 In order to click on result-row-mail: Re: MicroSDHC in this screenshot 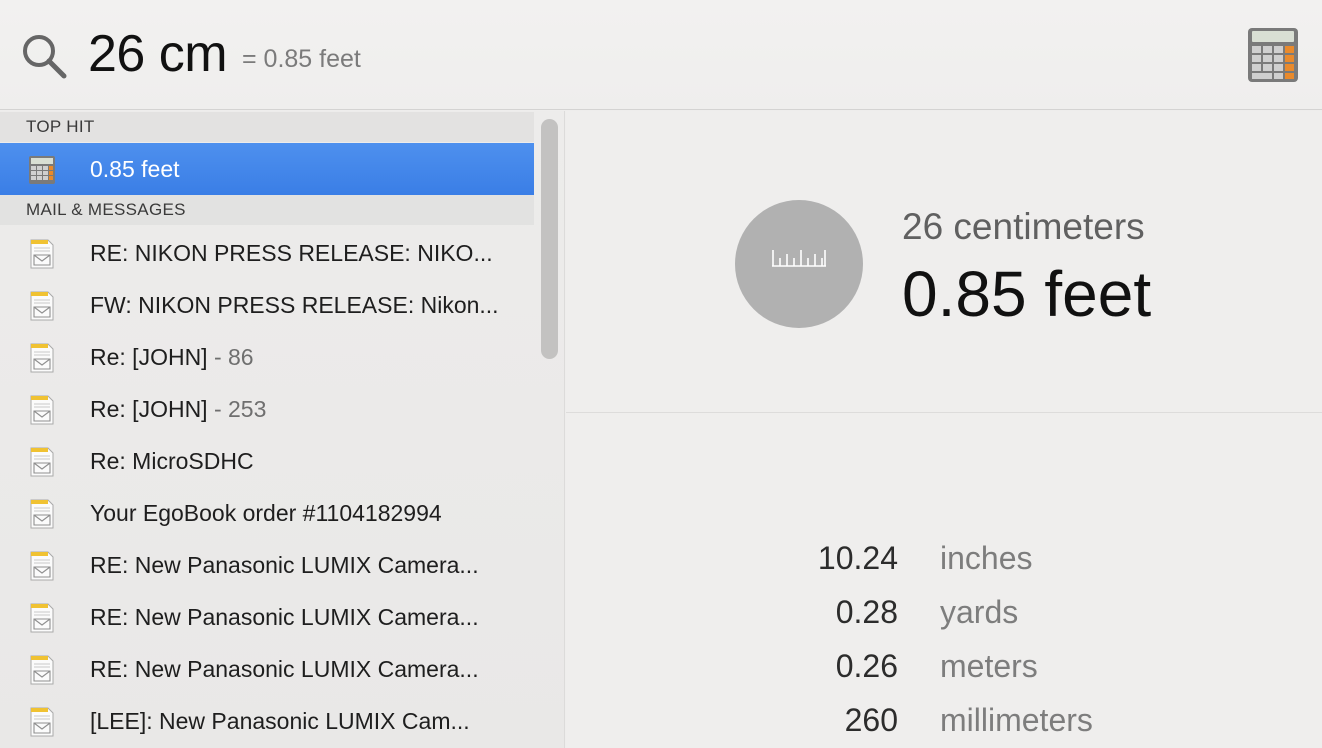, I will do `click(267, 461)`.